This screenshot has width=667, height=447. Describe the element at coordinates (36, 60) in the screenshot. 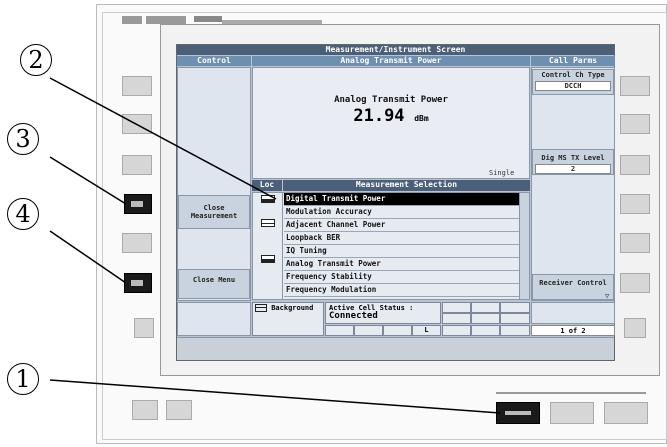

I see `callout-2: 2` at that location.